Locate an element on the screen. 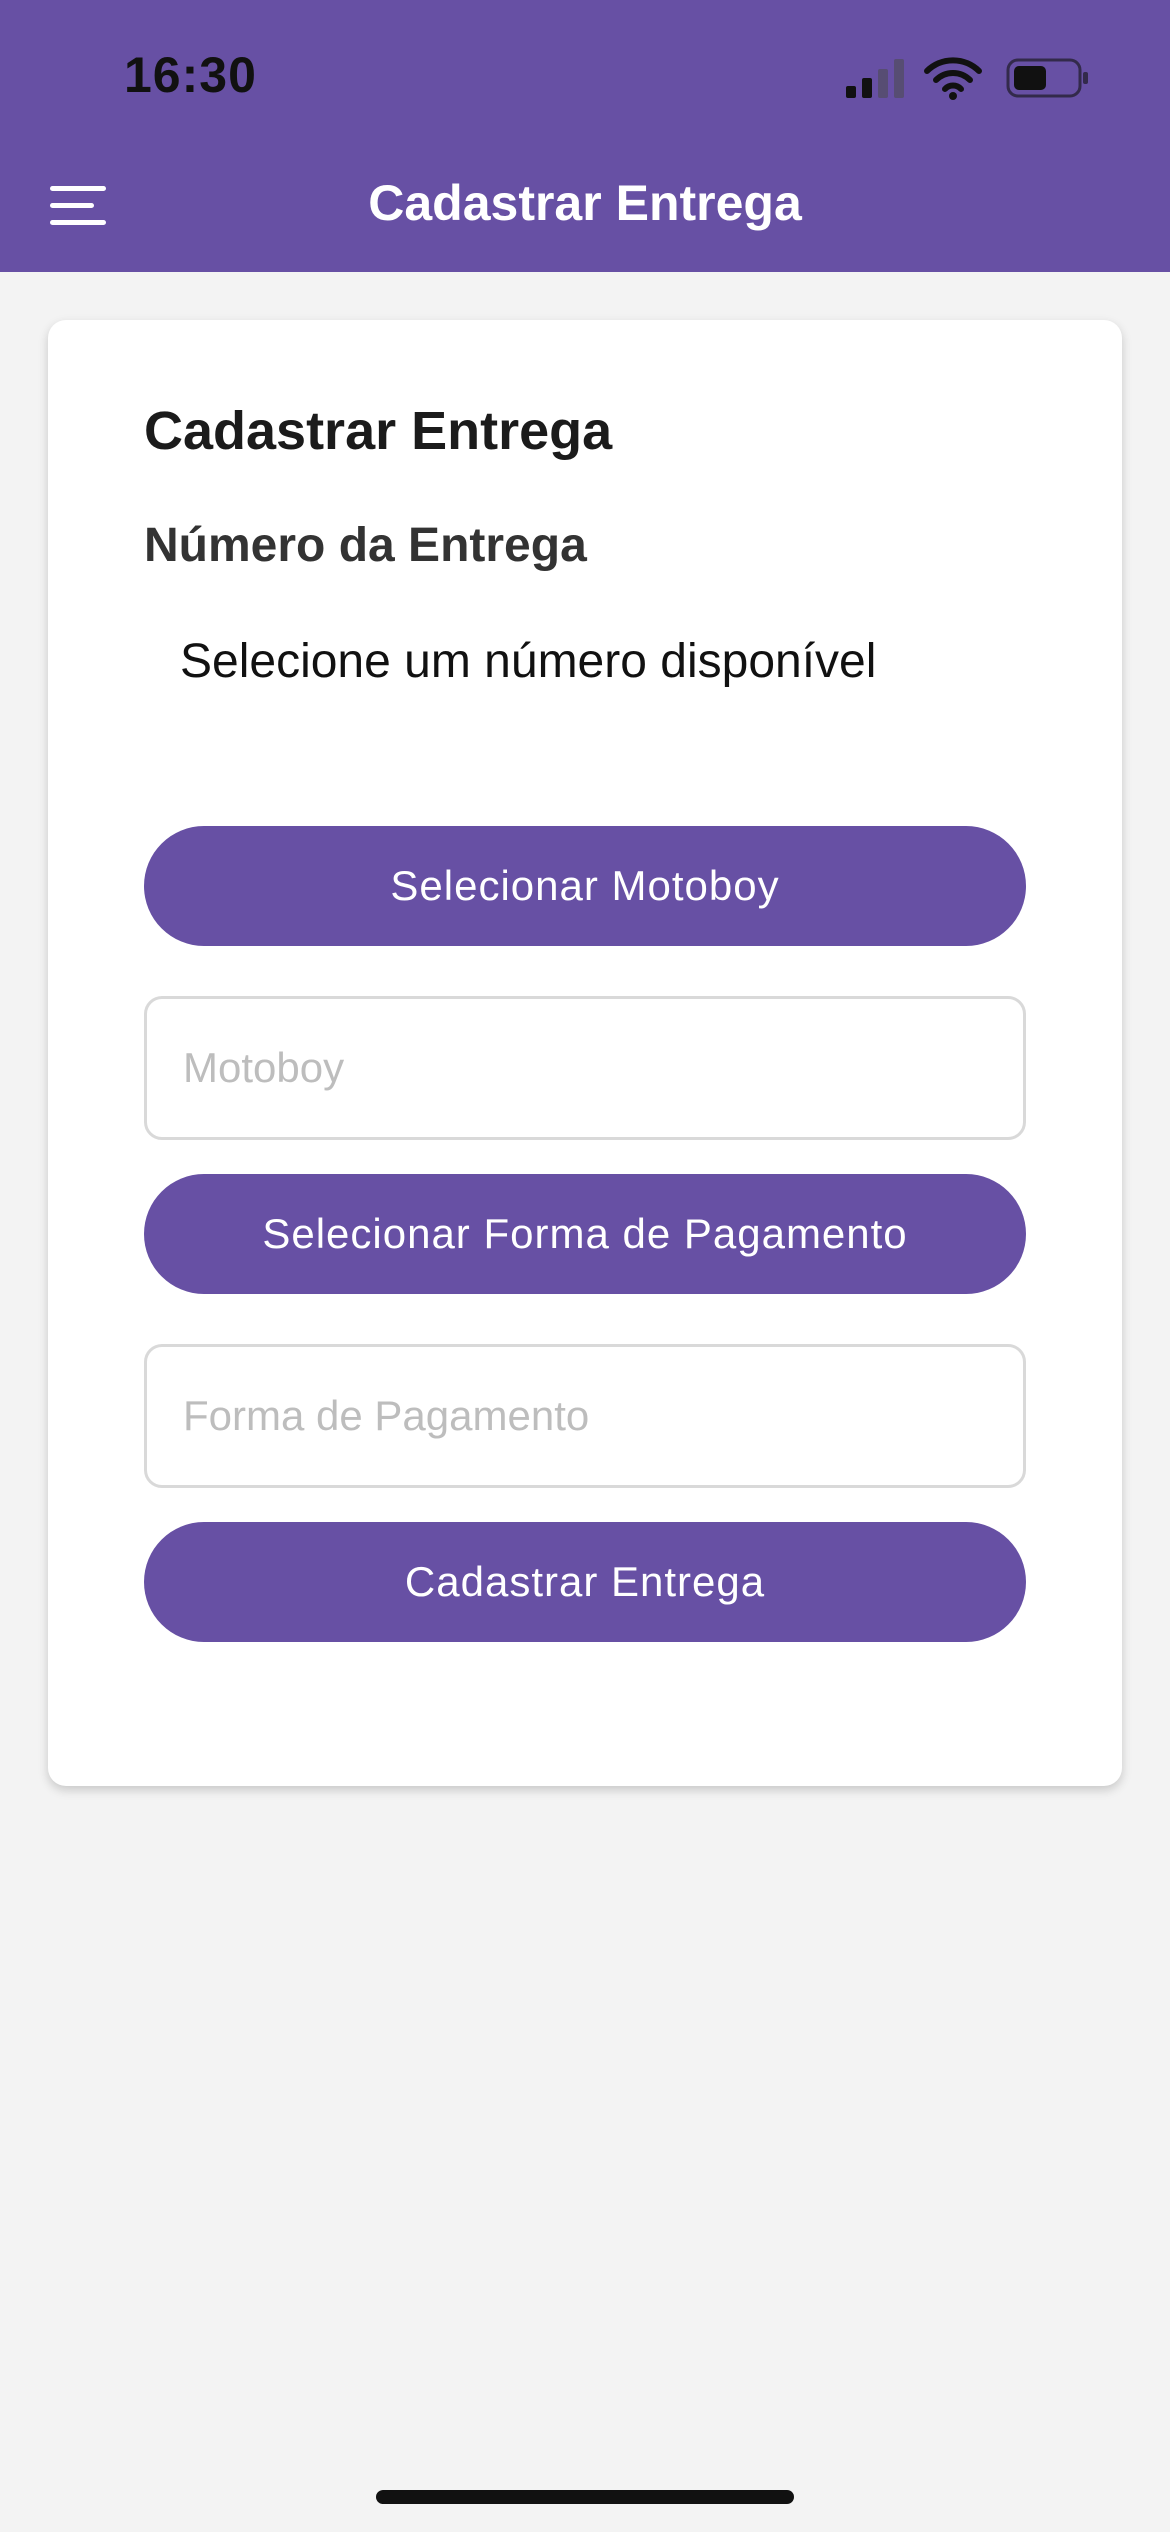 The image size is (1170, 2532). page-title: Cadastrar Entrega is located at coordinates (585, 203).